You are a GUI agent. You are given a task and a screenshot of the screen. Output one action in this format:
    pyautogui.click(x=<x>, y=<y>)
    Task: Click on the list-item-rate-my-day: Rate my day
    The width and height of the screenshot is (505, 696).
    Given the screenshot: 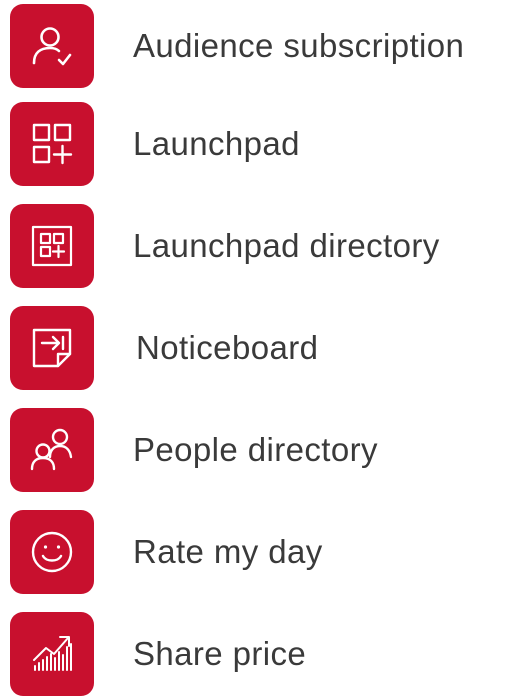 What is the action you would take?
    pyautogui.click(x=255, y=552)
    